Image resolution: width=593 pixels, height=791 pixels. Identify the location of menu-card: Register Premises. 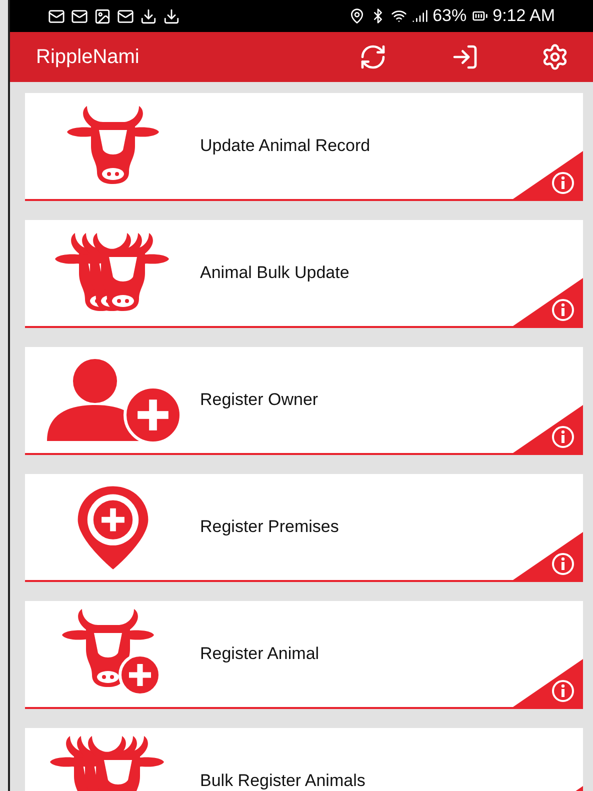
(304, 528).